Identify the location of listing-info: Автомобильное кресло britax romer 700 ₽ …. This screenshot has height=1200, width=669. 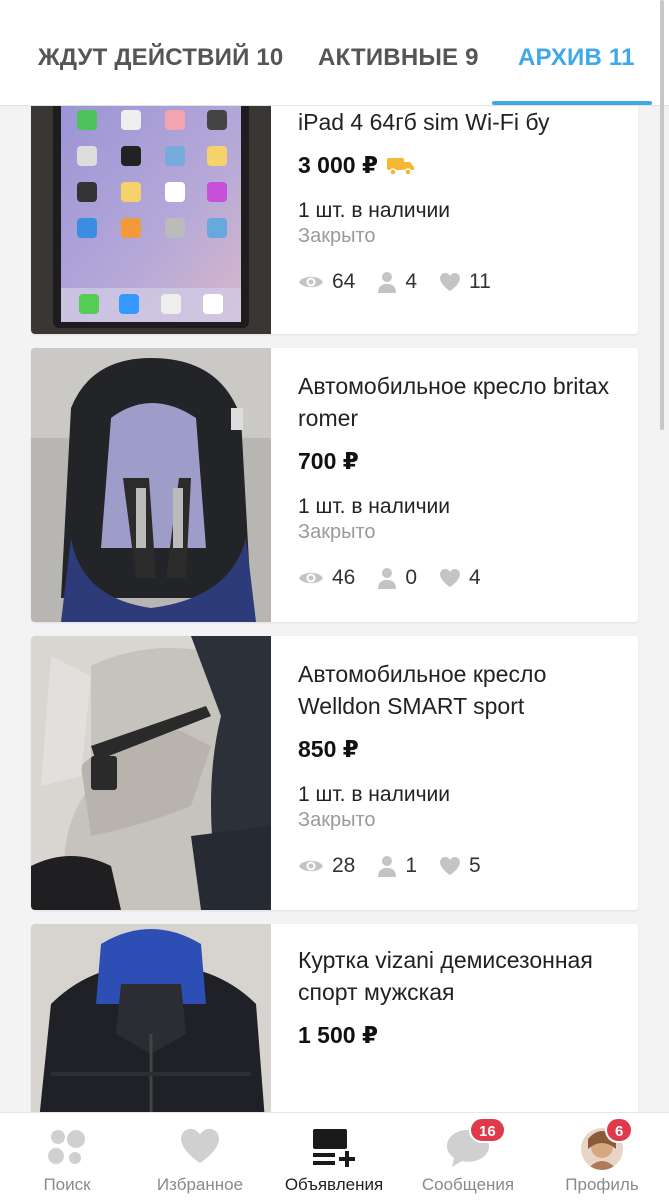
(460, 480).